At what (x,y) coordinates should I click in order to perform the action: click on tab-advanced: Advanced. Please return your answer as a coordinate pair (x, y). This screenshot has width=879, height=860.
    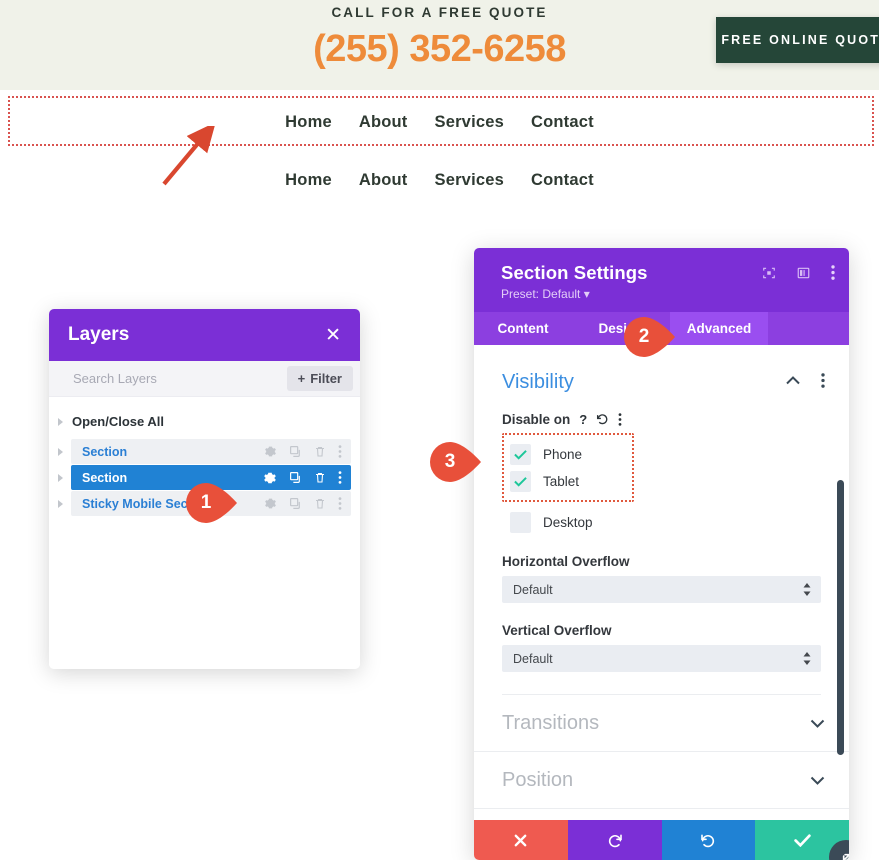
    Looking at the image, I should click on (719, 328).